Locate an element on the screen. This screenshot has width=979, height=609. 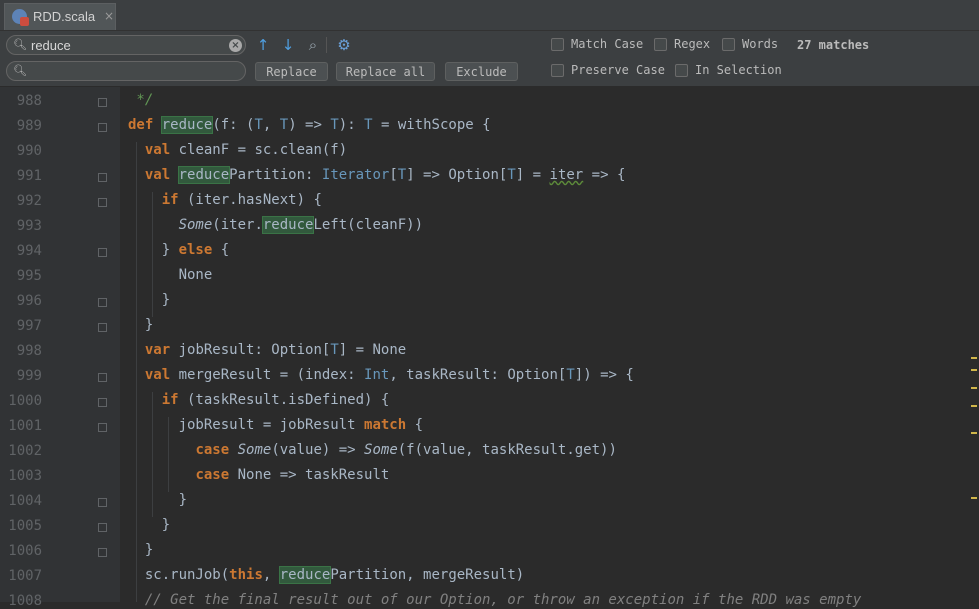
tab-rdd-scala: RDD.scala × is located at coordinates (60, 16).